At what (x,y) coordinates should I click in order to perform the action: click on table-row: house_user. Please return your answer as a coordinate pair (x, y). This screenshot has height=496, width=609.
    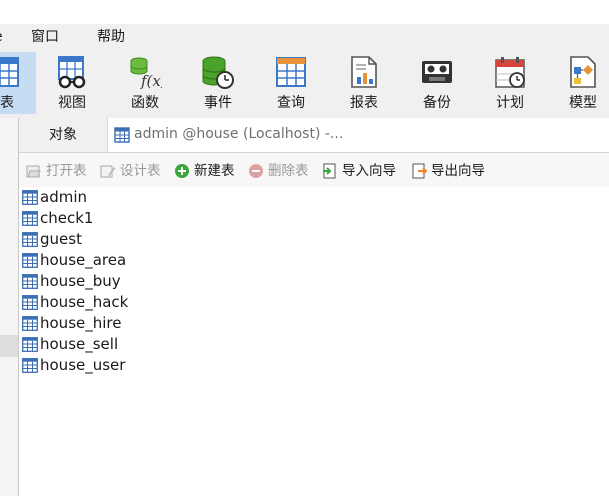
    Looking at the image, I should click on (122, 365).